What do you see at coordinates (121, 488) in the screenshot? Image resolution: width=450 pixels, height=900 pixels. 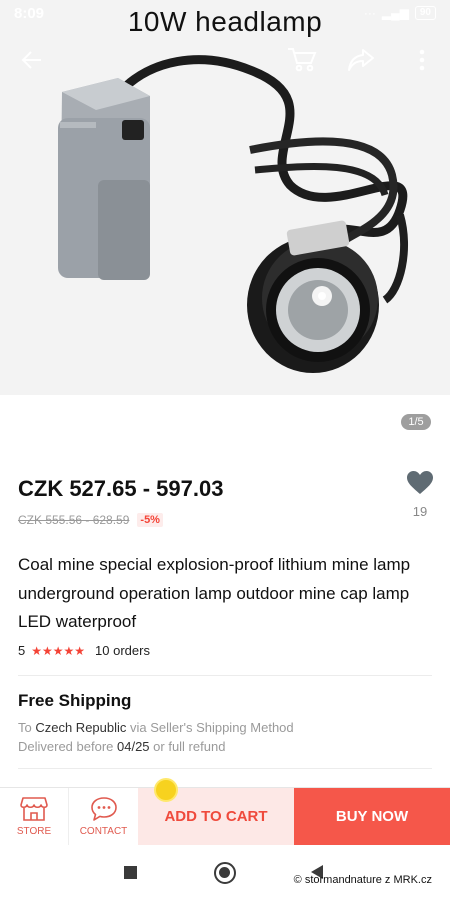 I see `product-price: CZK 527.65 - 597.03` at bounding box center [121, 488].